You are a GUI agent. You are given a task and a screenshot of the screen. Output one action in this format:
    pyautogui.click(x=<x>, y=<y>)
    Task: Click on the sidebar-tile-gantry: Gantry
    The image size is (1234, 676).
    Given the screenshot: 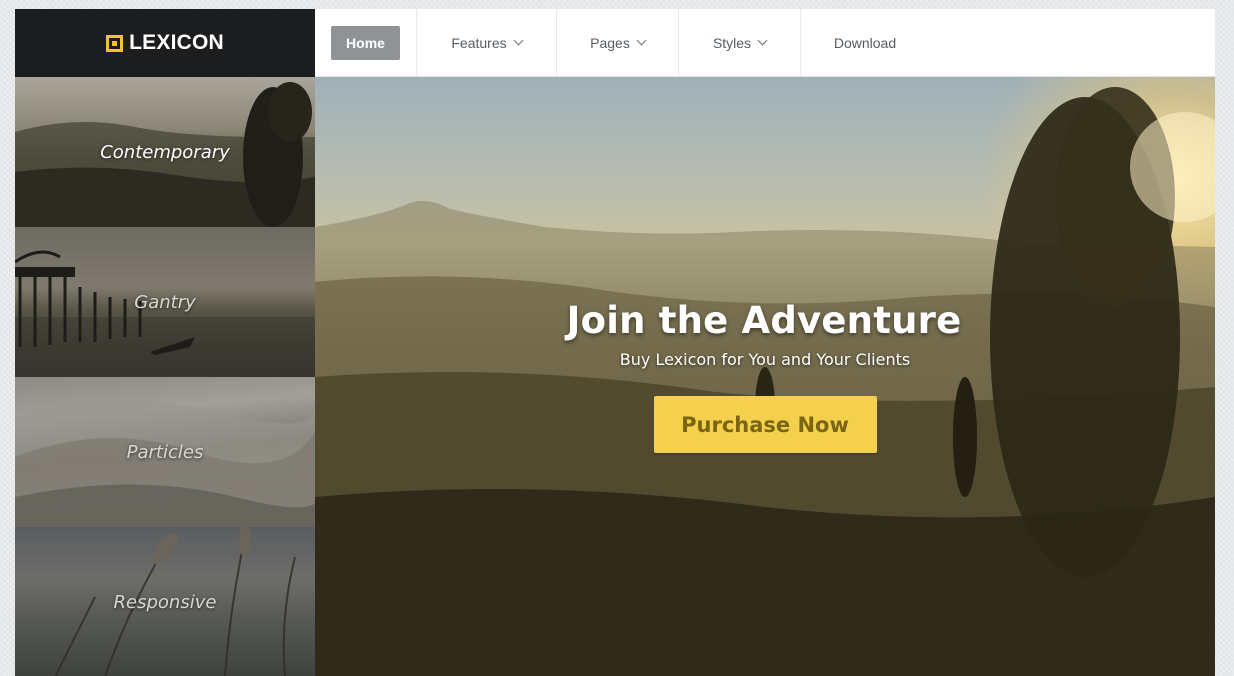 What is the action you would take?
    pyautogui.click(x=165, y=302)
    